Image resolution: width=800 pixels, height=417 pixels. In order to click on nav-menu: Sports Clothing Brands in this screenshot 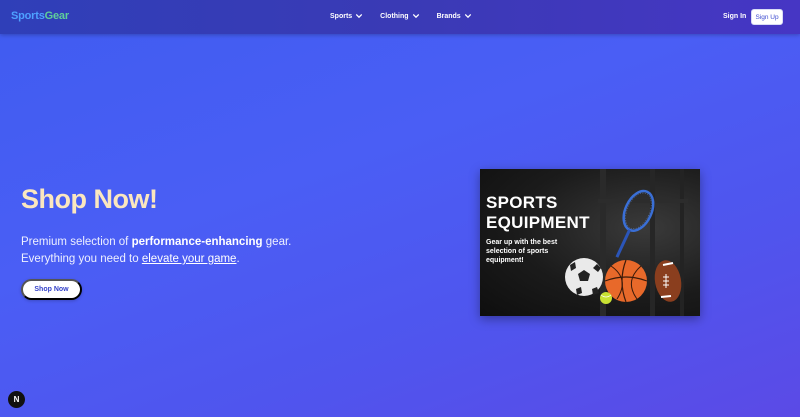, I will do `click(409, 16)`.